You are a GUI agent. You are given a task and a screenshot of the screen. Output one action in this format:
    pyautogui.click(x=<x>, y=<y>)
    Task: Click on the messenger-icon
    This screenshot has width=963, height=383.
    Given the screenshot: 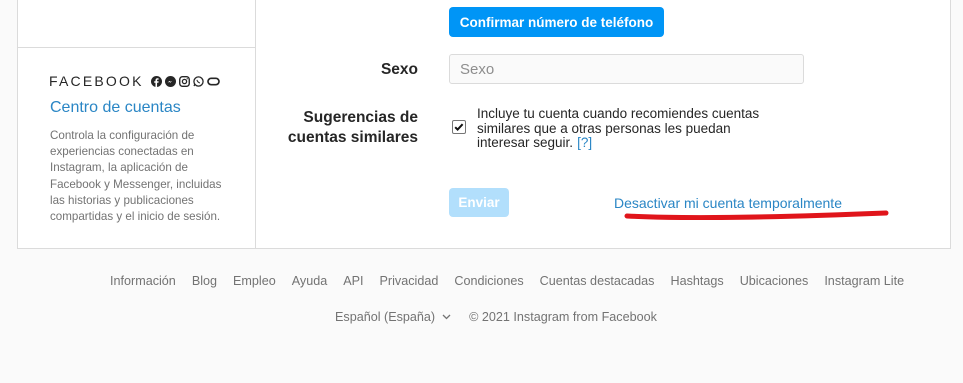 What is the action you would take?
    pyautogui.click(x=170, y=81)
    